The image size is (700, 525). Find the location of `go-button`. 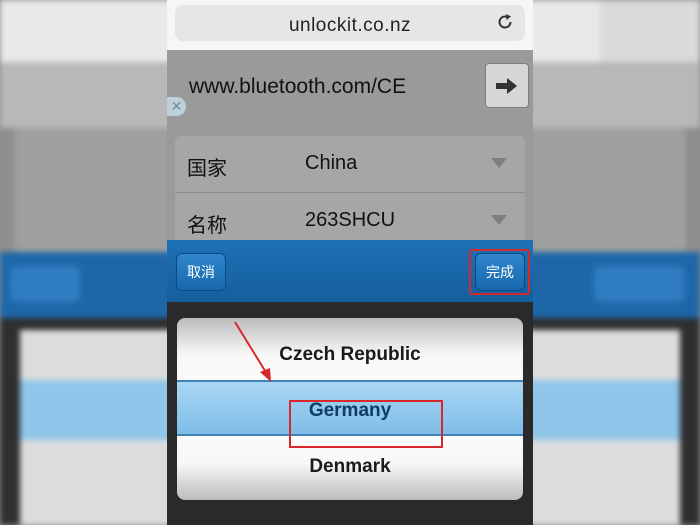

go-button is located at coordinates (507, 85).